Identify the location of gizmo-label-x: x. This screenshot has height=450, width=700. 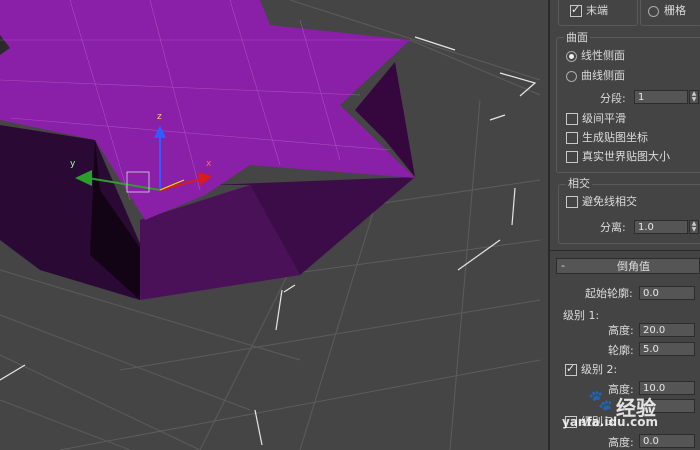
(209, 164).